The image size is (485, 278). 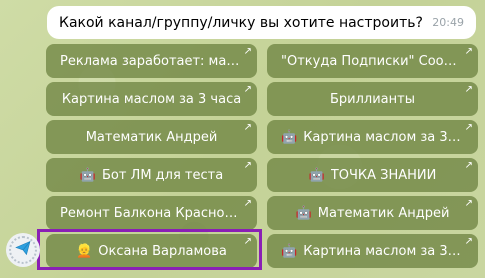 I want to click on bot-avatar, so click(x=23, y=250).